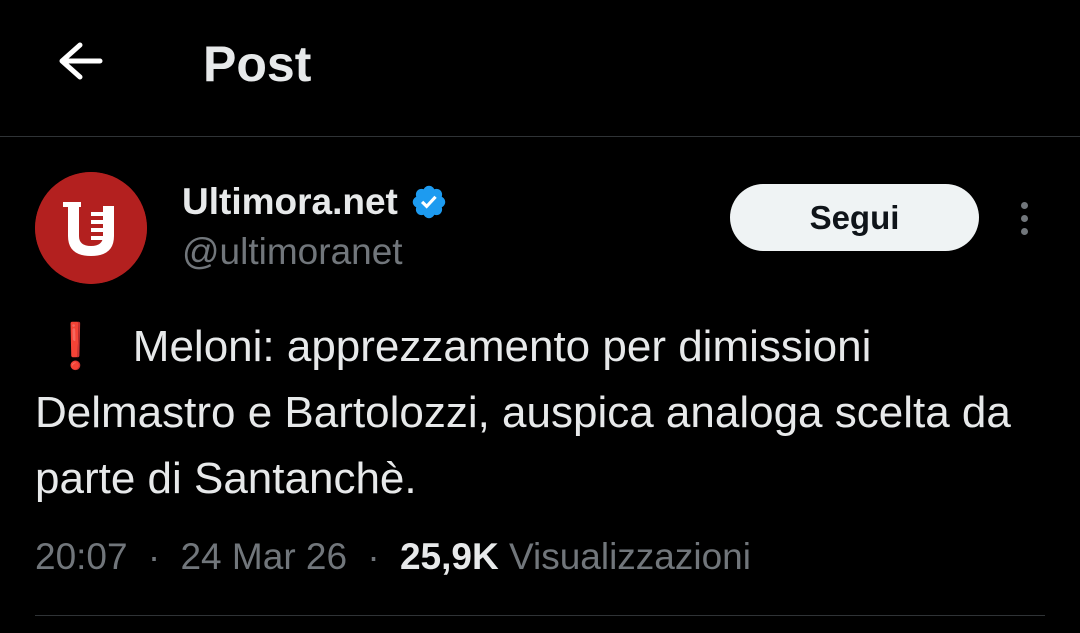 The height and width of the screenshot is (633, 1080). I want to click on author-name: Ultimora.net, so click(315, 202).